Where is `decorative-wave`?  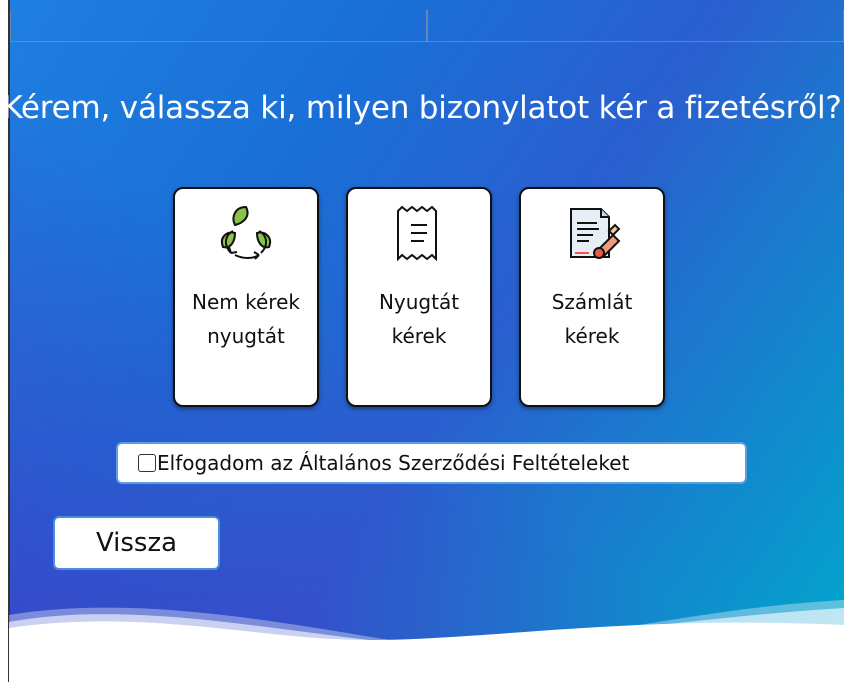 decorative-wave is located at coordinates (426, 641).